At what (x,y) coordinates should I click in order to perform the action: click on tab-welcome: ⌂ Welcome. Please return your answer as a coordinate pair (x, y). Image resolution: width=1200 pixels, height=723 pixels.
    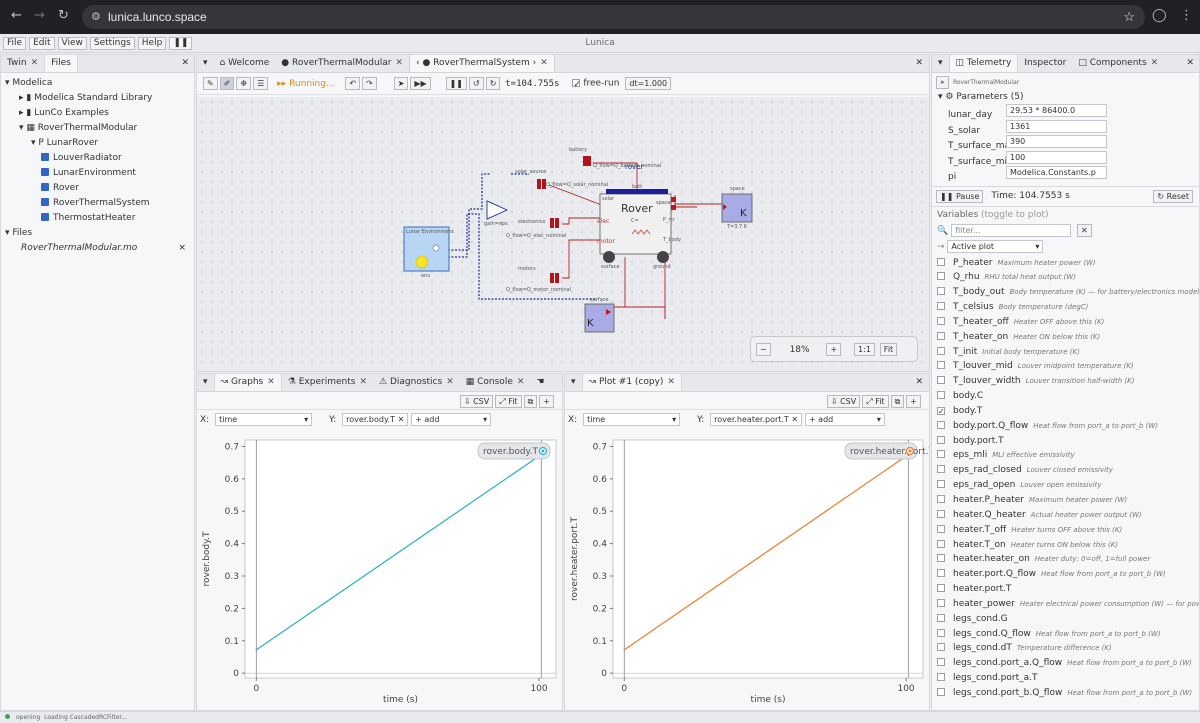
    Looking at the image, I should click on (245, 63).